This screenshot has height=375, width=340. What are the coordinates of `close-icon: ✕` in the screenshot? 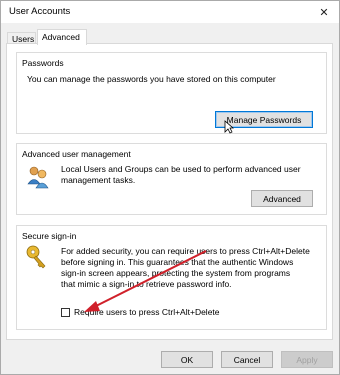 It's located at (324, 12).